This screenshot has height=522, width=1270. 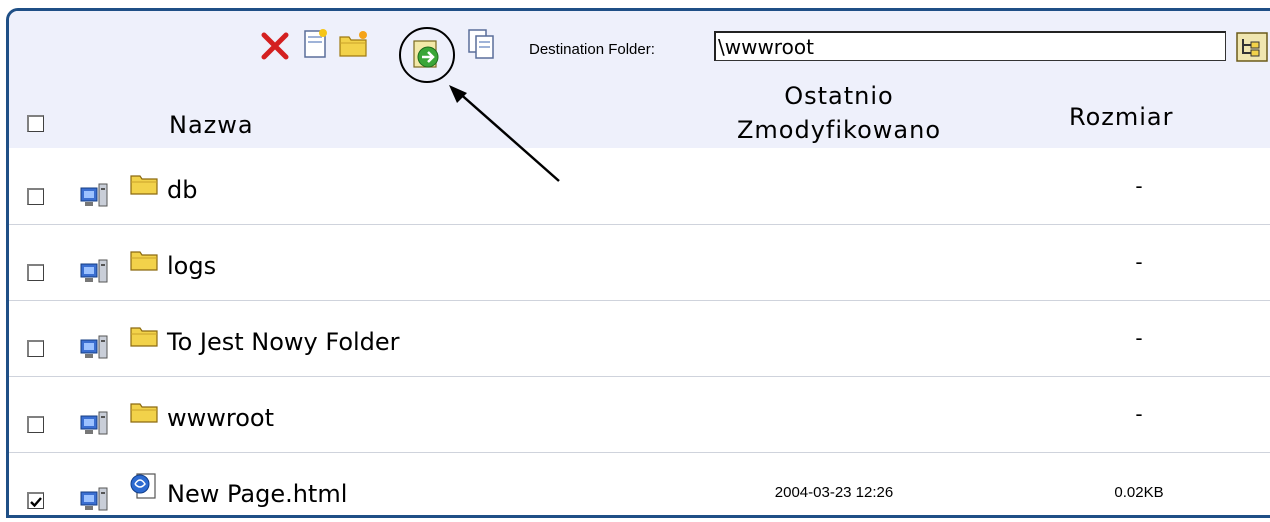 What do you see at coordinates (639, 338) in the screenshot?
I see `table-row: To Jest Nowy Folder -` at bounding box center [639, 338].